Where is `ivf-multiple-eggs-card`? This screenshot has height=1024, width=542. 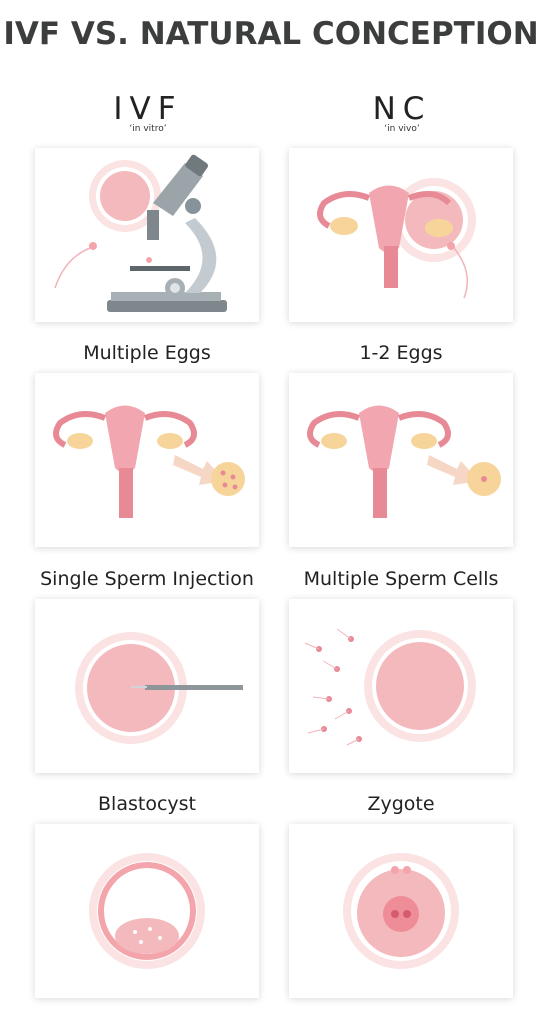 ivf-multiple-eggs-card is located at coordinates (147, 460).